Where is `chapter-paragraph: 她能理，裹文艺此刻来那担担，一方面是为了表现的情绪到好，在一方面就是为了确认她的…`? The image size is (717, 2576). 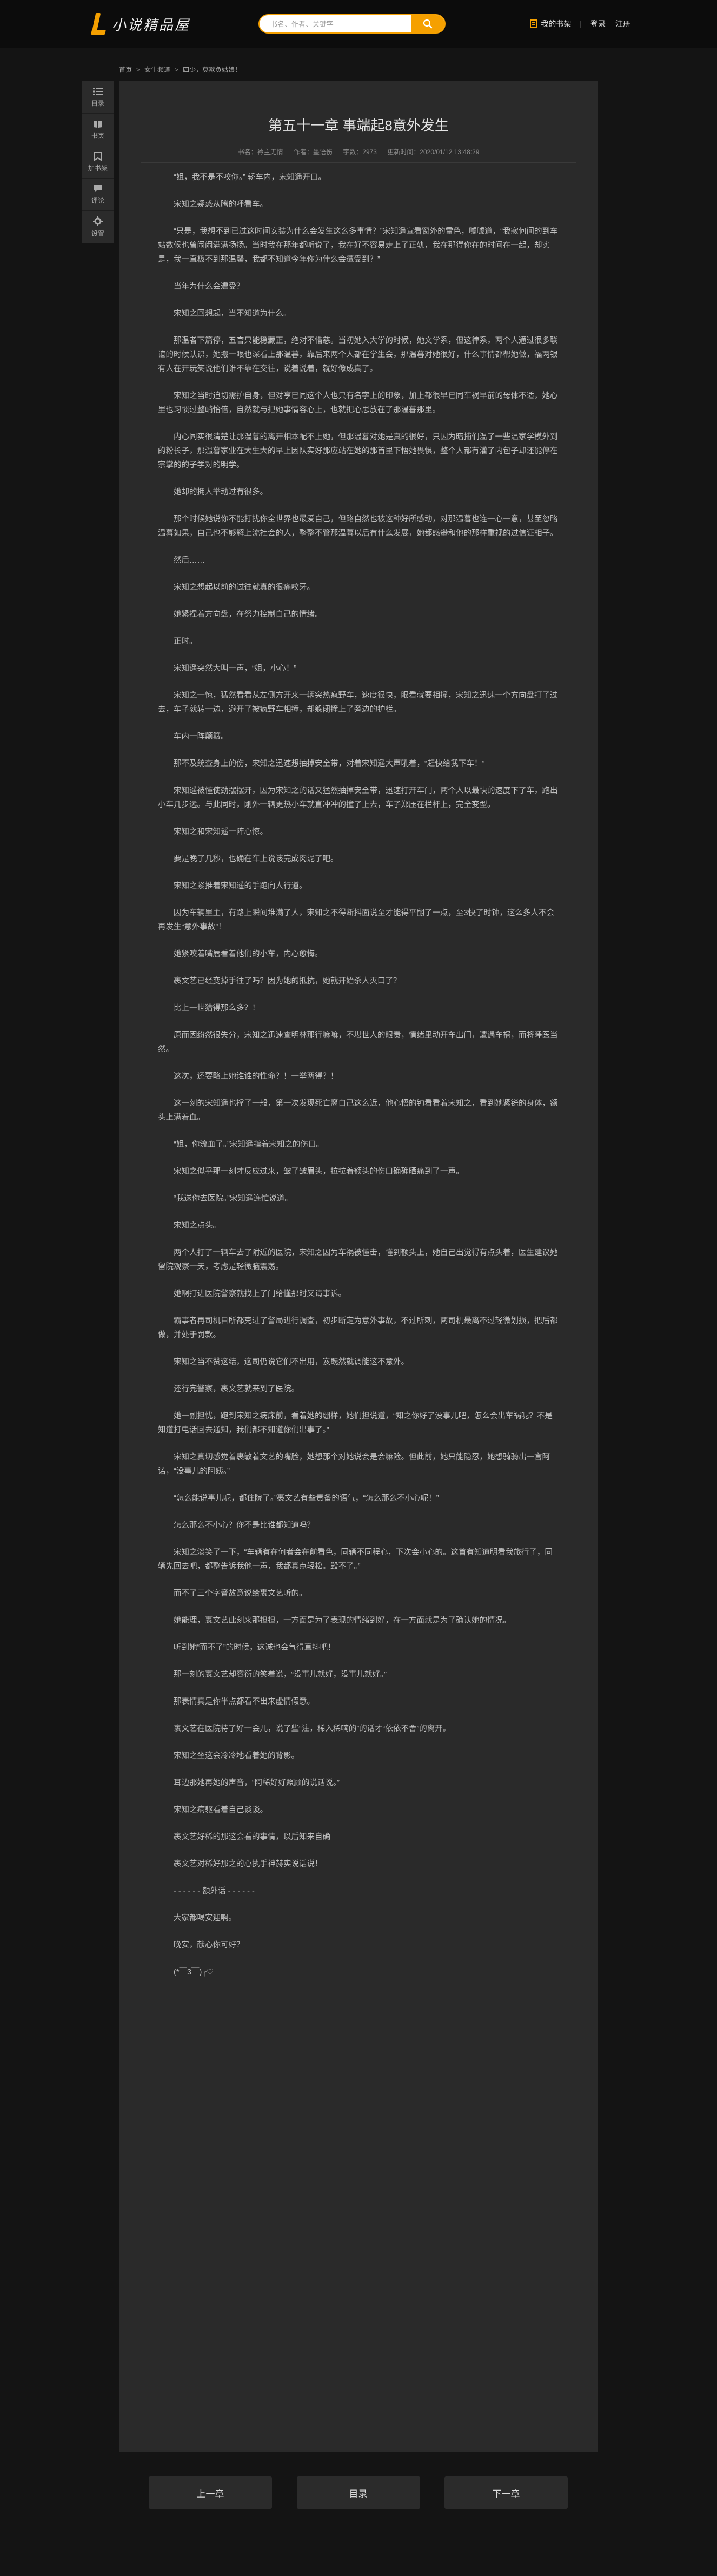
chapter-paragraph: 她能理，裹文艺此刻来那担担，一方面是为了表现的情绪到好，在一方面就是为了确认她的… is located at coordinates (342, 1620).